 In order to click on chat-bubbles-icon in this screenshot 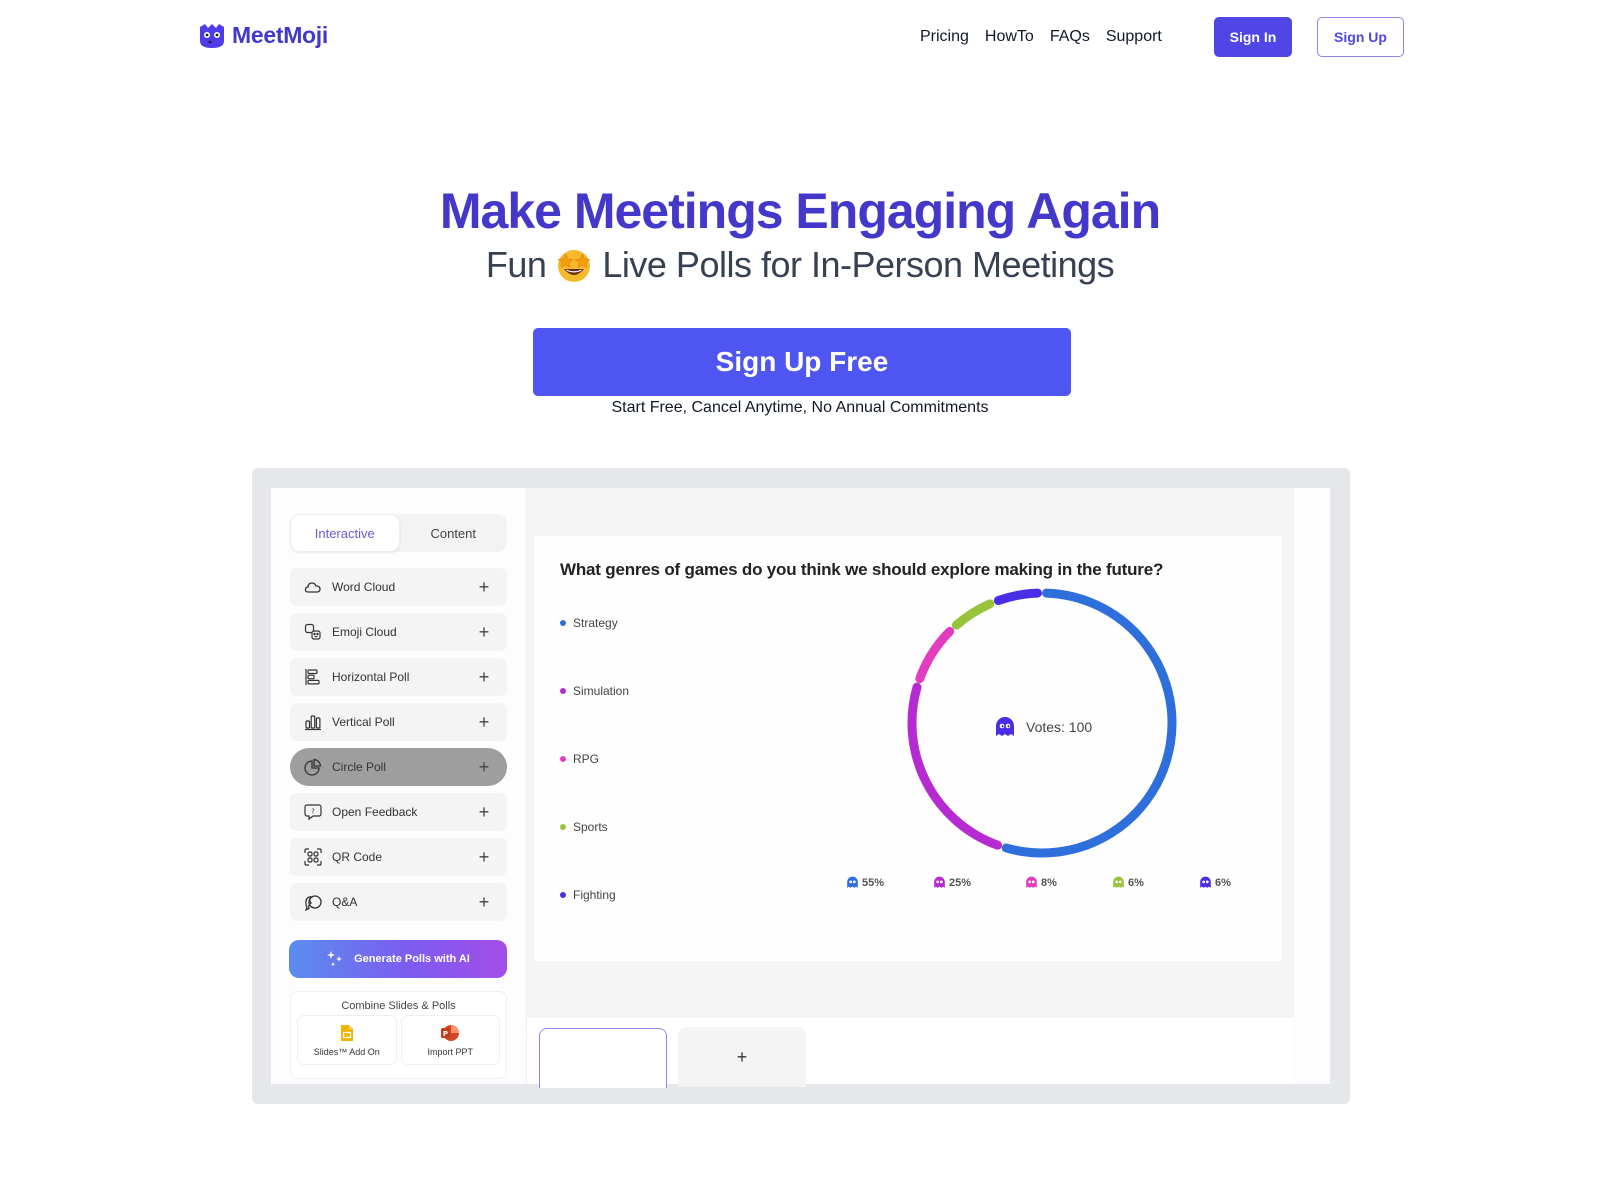, I will do `click(313, 902)`.